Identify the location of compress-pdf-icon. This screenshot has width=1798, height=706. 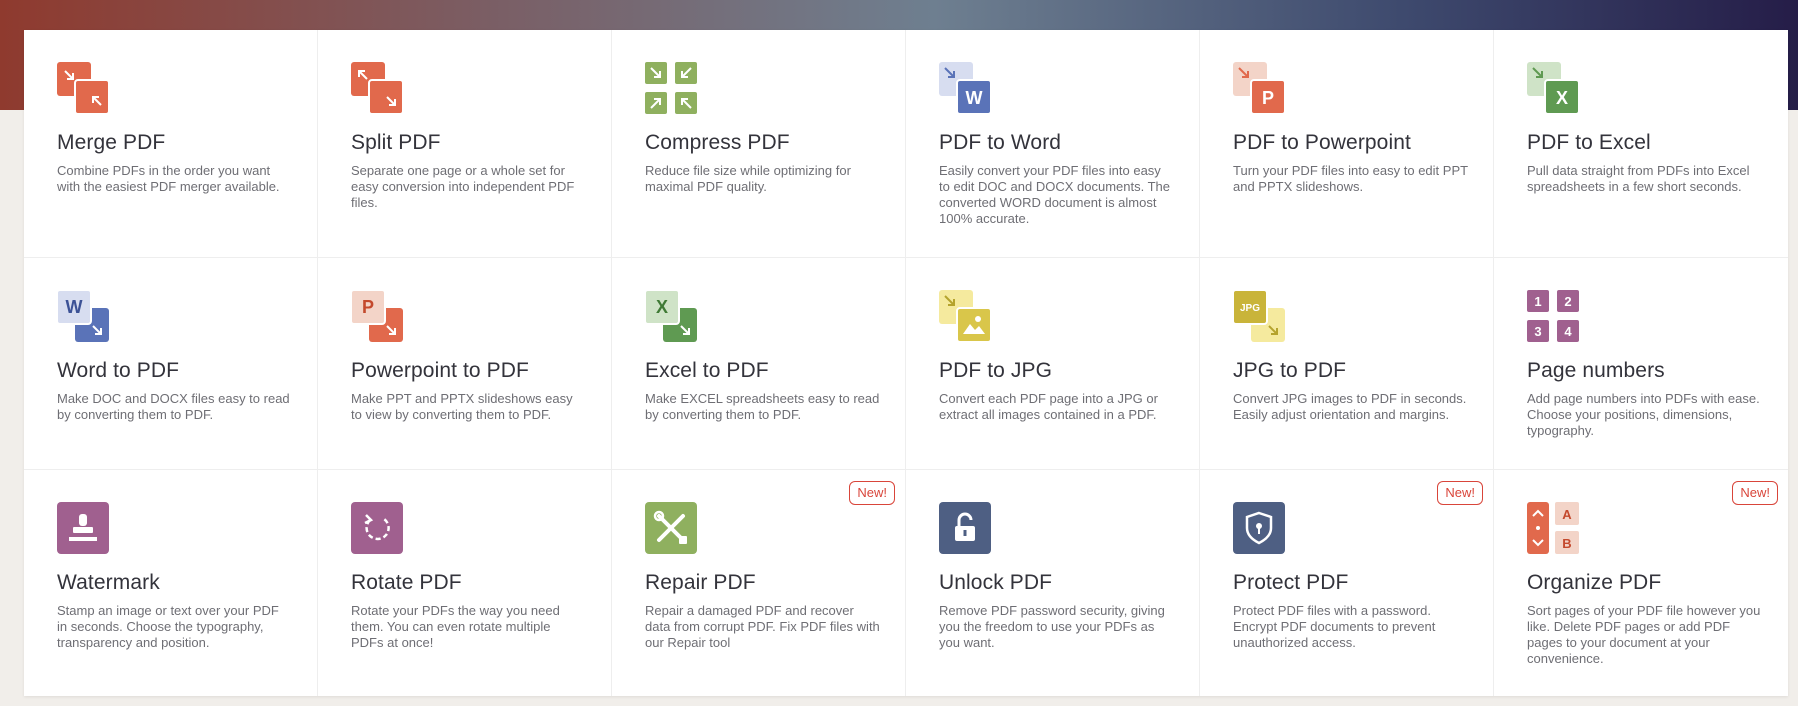
(671, 88).